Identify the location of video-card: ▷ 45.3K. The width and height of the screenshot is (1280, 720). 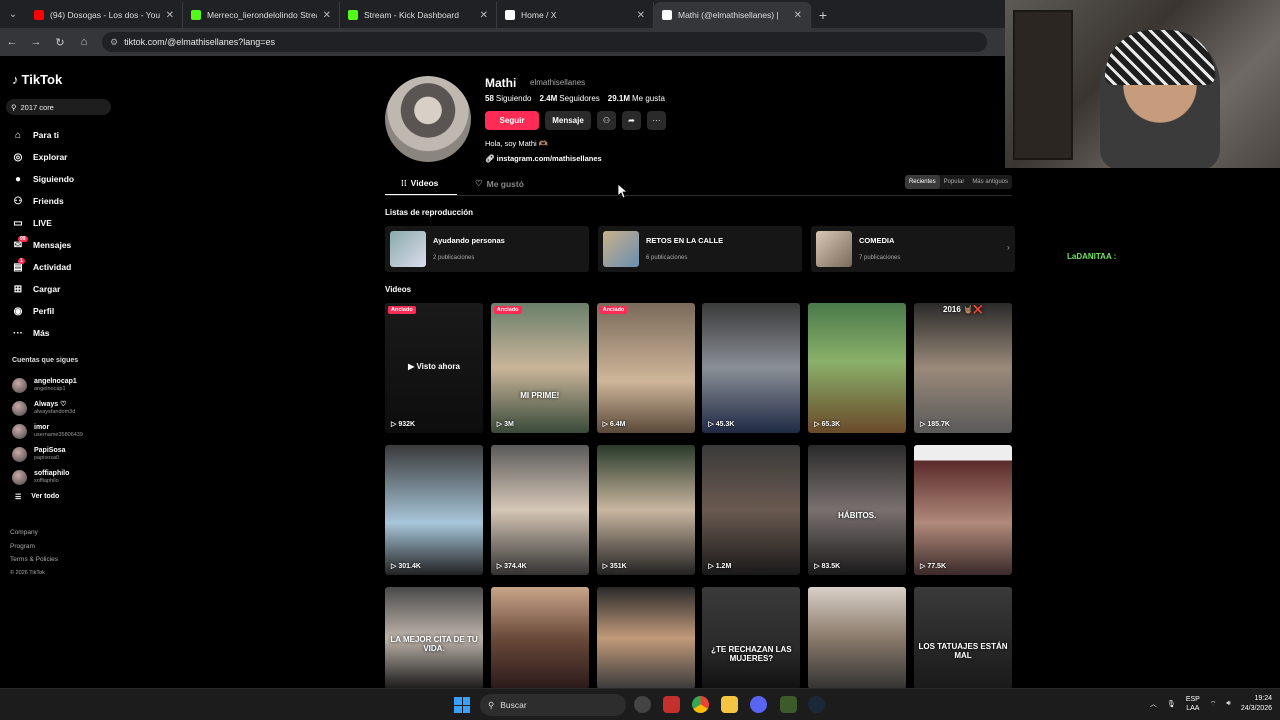
(751, 368).